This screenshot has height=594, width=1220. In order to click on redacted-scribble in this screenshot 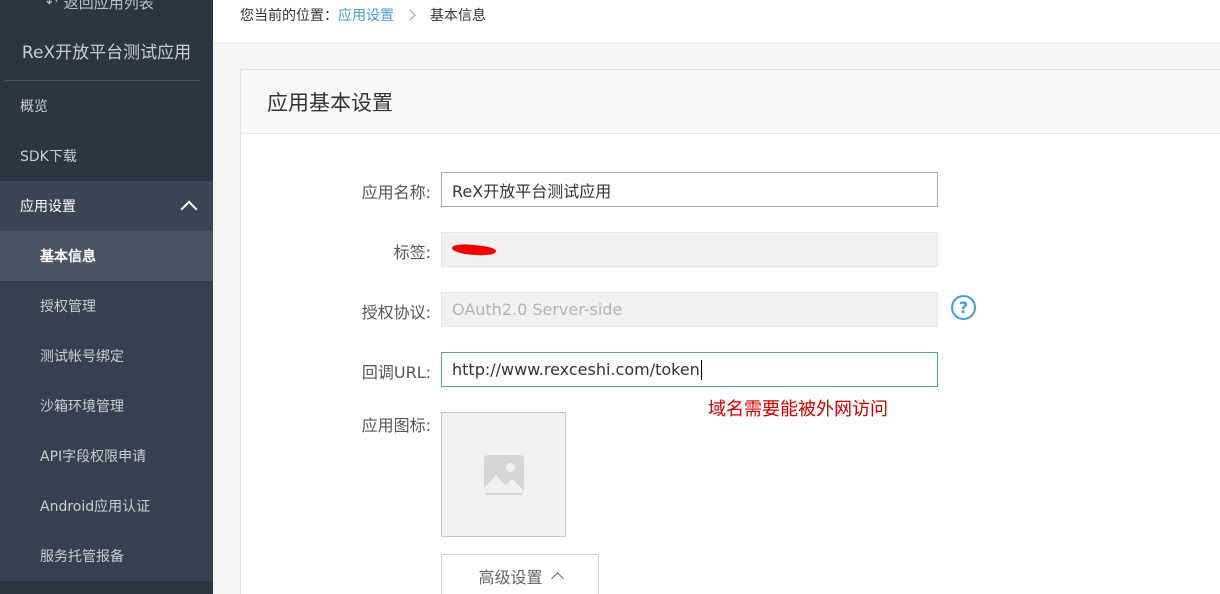, I will do `click(474, 250)`.